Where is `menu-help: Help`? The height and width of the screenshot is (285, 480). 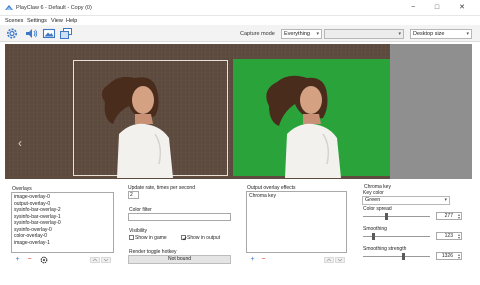
menu-help: Help is located at coordinates (71, 21).